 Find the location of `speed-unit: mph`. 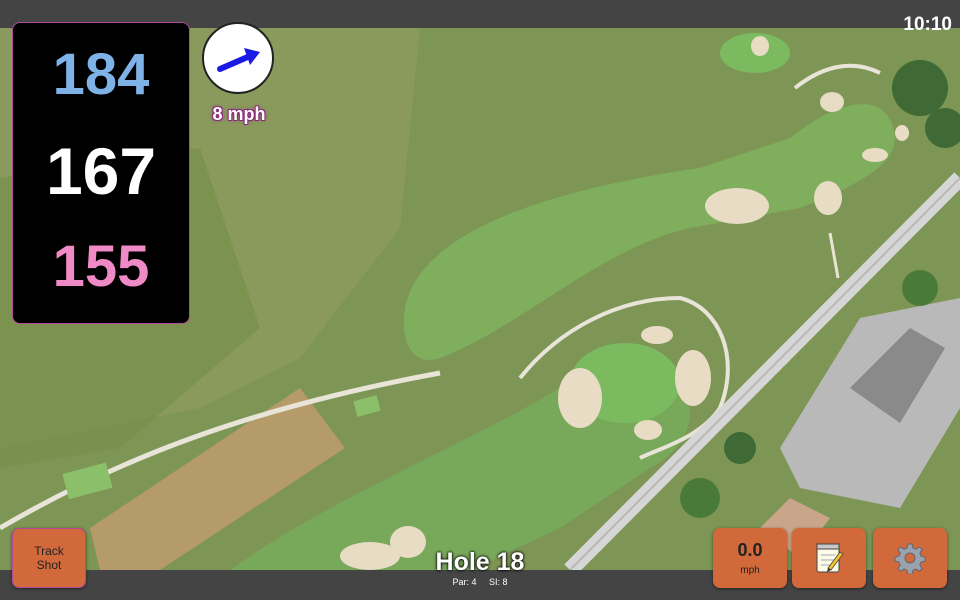

speed-unit: mph is located at coordinates (750, 570).